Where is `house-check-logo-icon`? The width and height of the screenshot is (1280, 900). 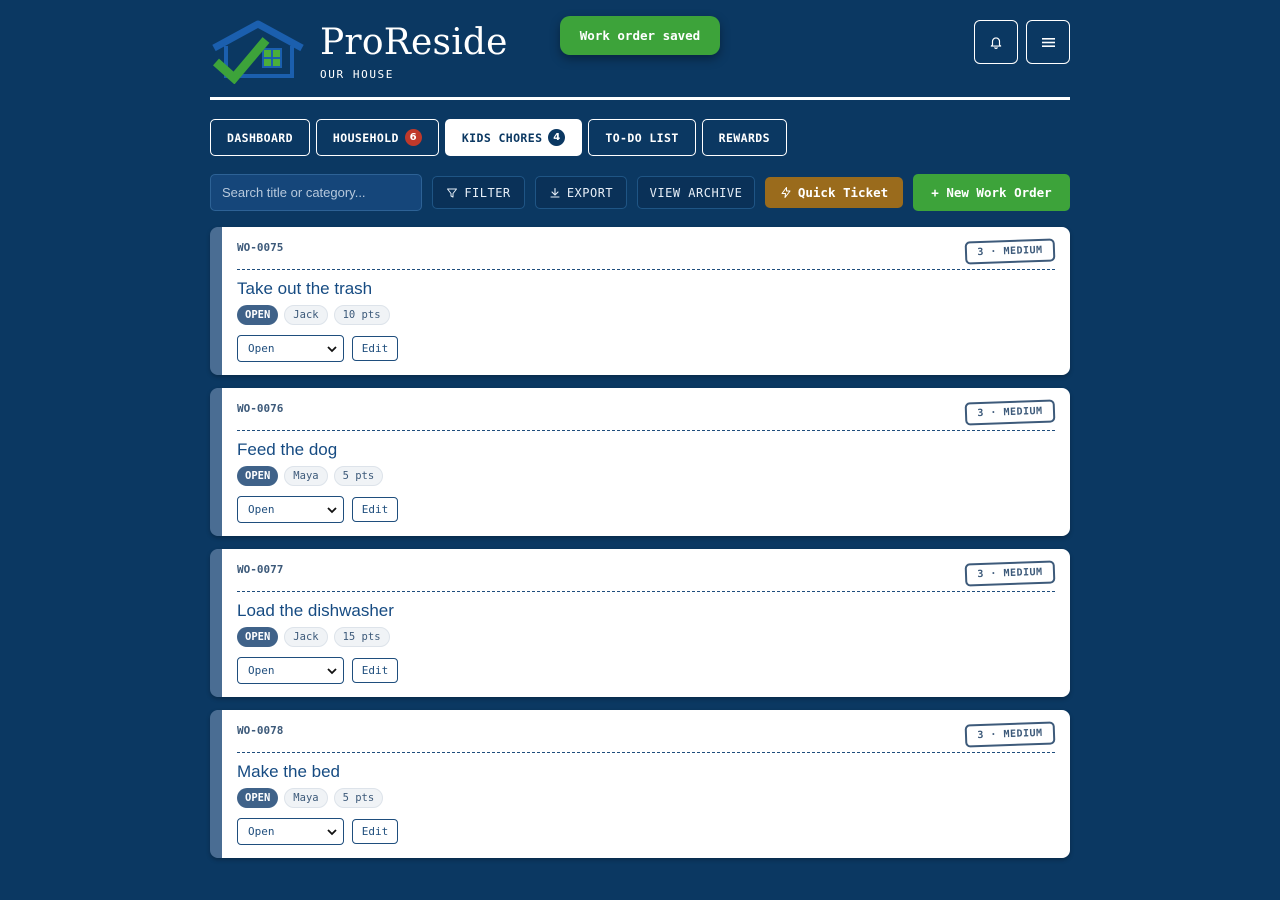 house-check-logo-icon is located at coordinates (258, 52).